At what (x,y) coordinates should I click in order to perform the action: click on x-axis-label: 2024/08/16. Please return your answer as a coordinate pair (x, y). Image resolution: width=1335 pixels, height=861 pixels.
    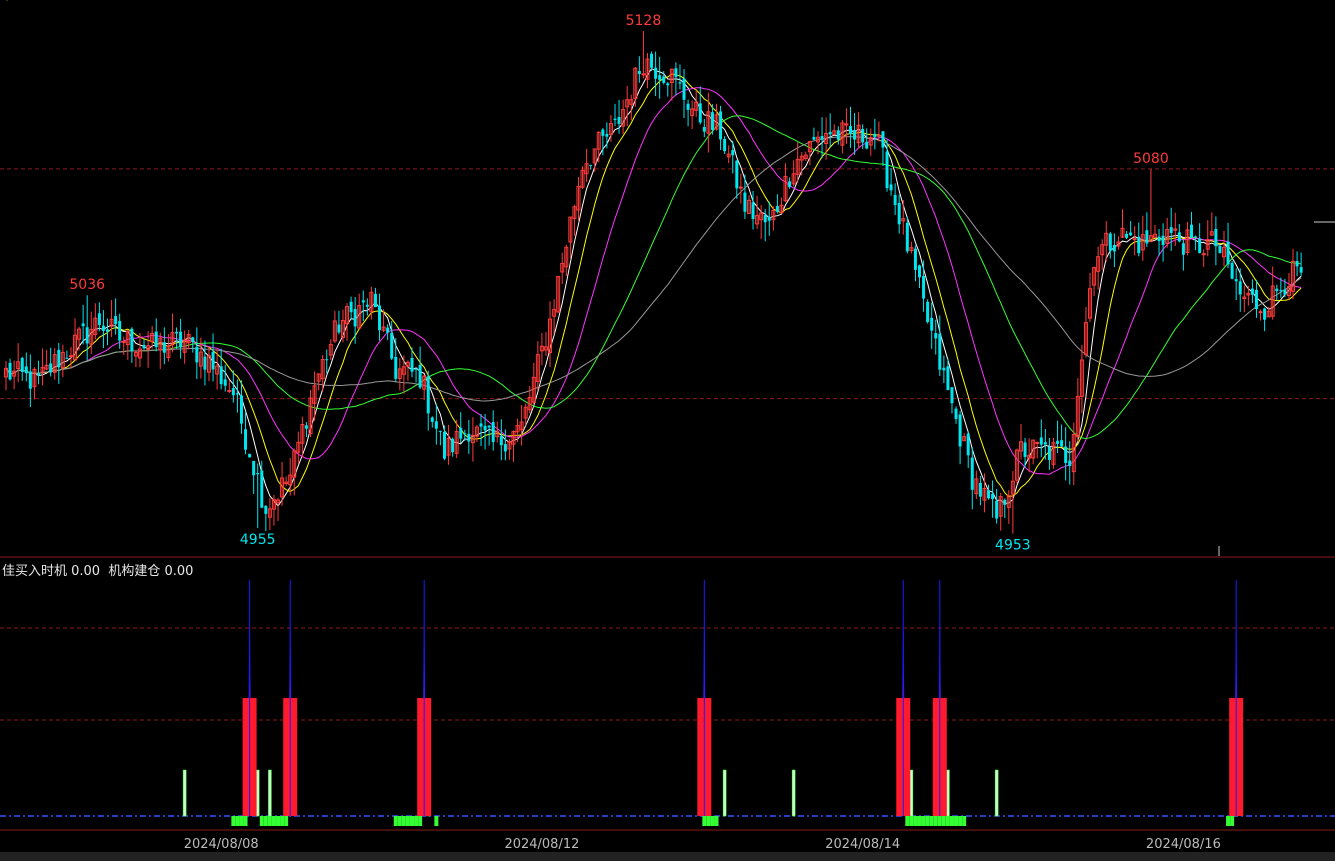
    Looking at the image, I should click on (1183, 844).